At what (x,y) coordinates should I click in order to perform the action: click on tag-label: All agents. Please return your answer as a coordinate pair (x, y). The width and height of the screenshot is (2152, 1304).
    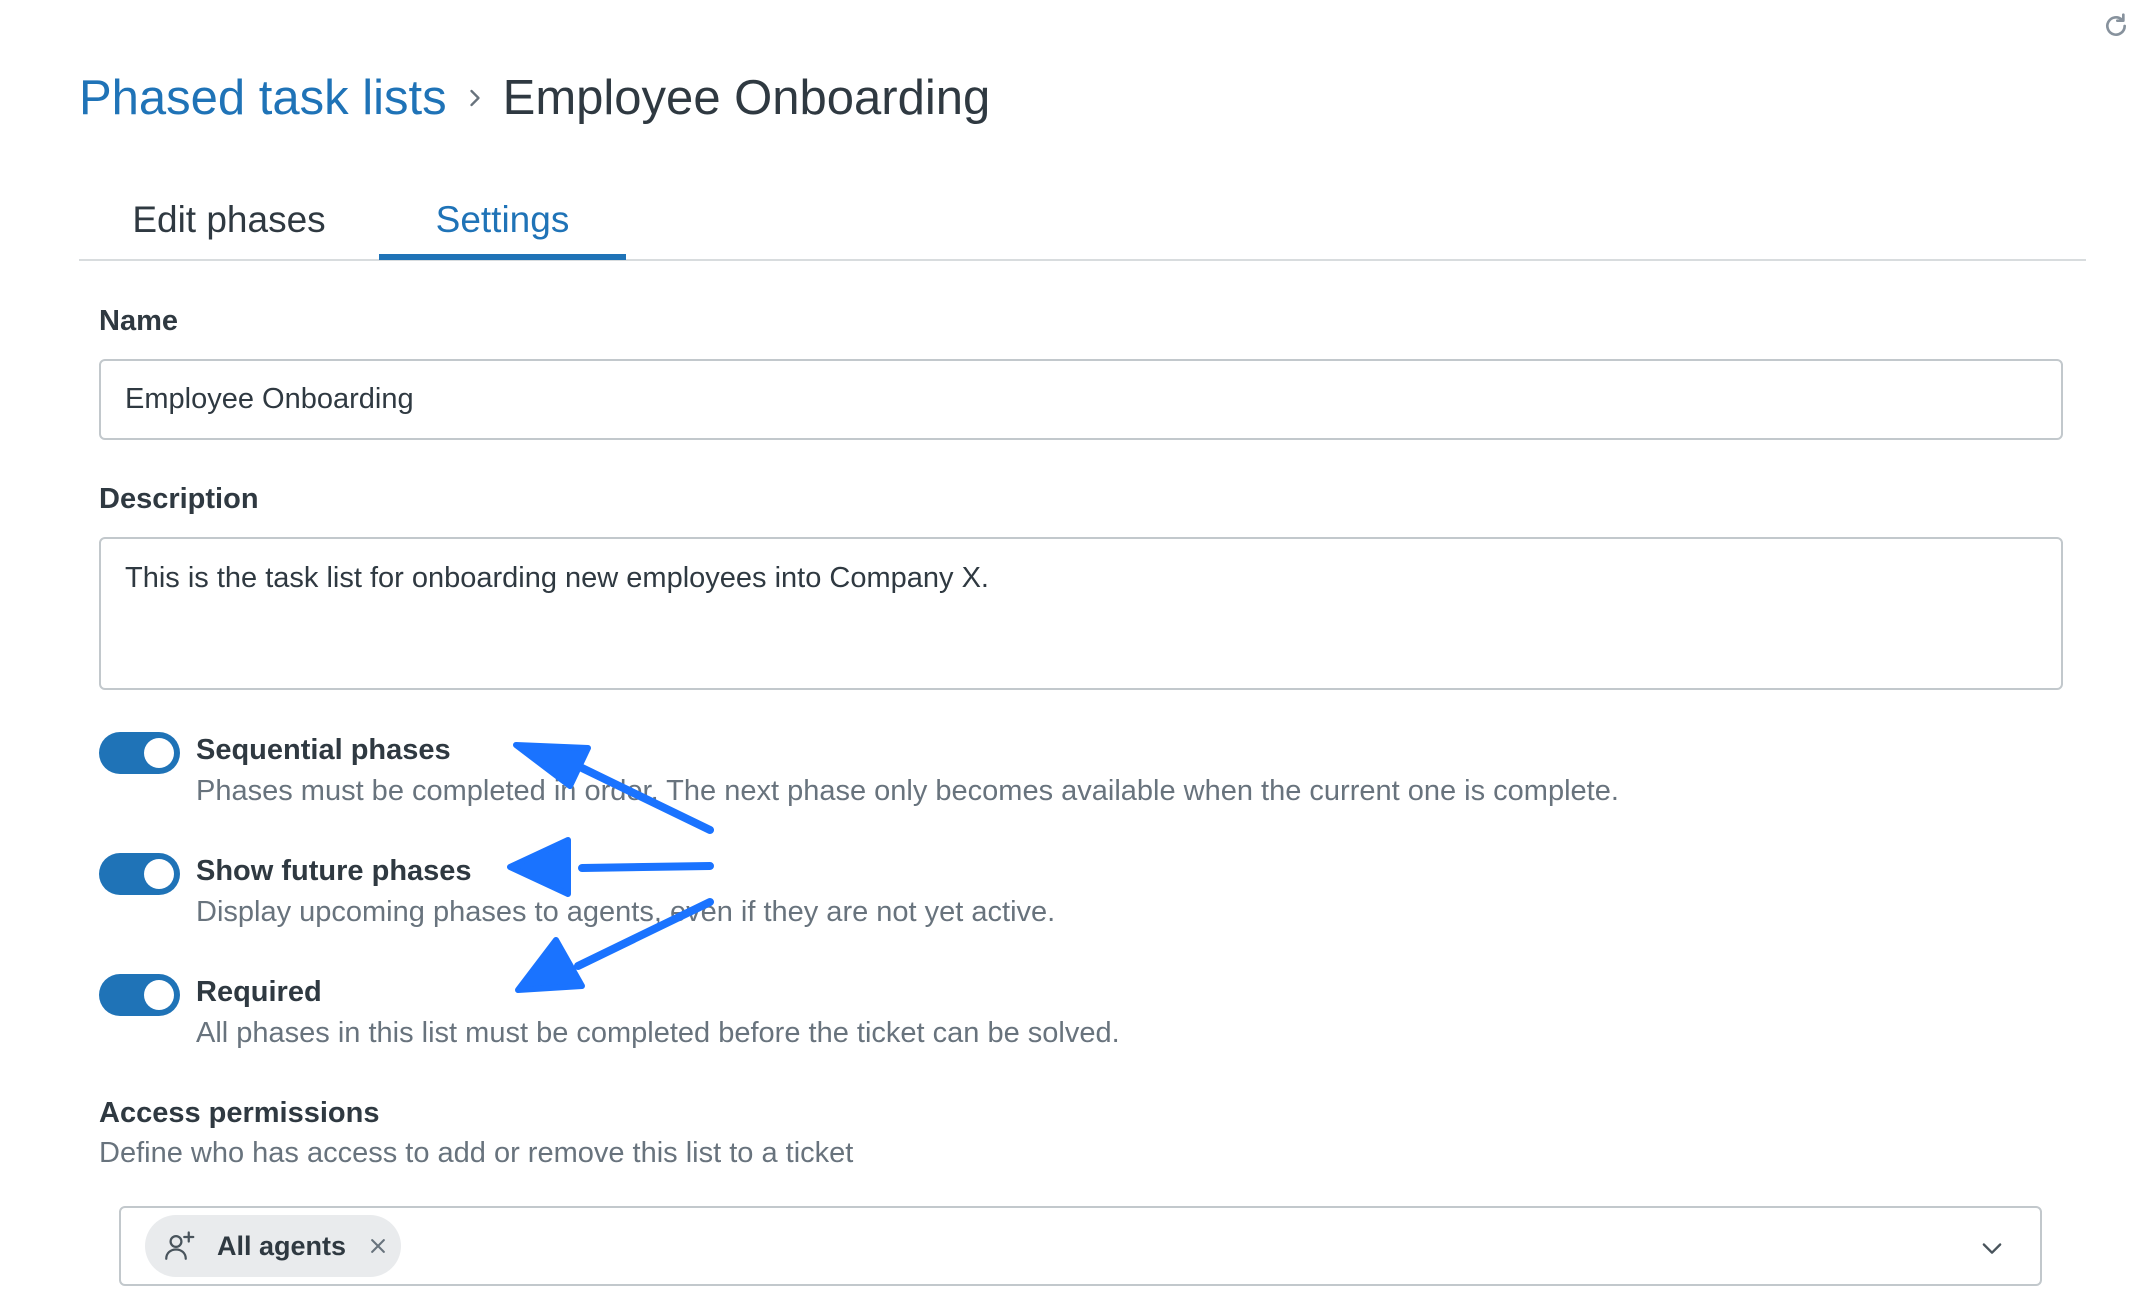
    Looking at the image, I should click on (282, 1245).